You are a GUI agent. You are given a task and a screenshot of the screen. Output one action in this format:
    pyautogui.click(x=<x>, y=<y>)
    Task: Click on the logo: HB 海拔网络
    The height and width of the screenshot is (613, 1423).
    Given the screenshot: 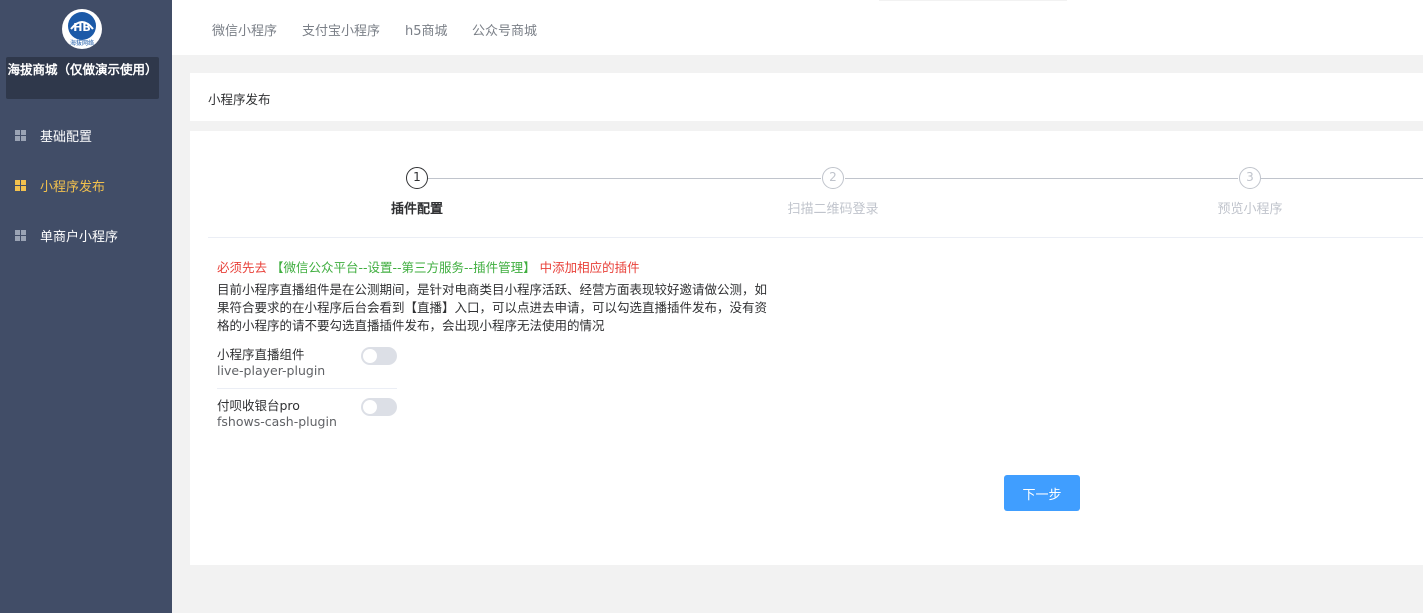 What is the action you would take?
    pyautogui.click(x=82, y=29)
    